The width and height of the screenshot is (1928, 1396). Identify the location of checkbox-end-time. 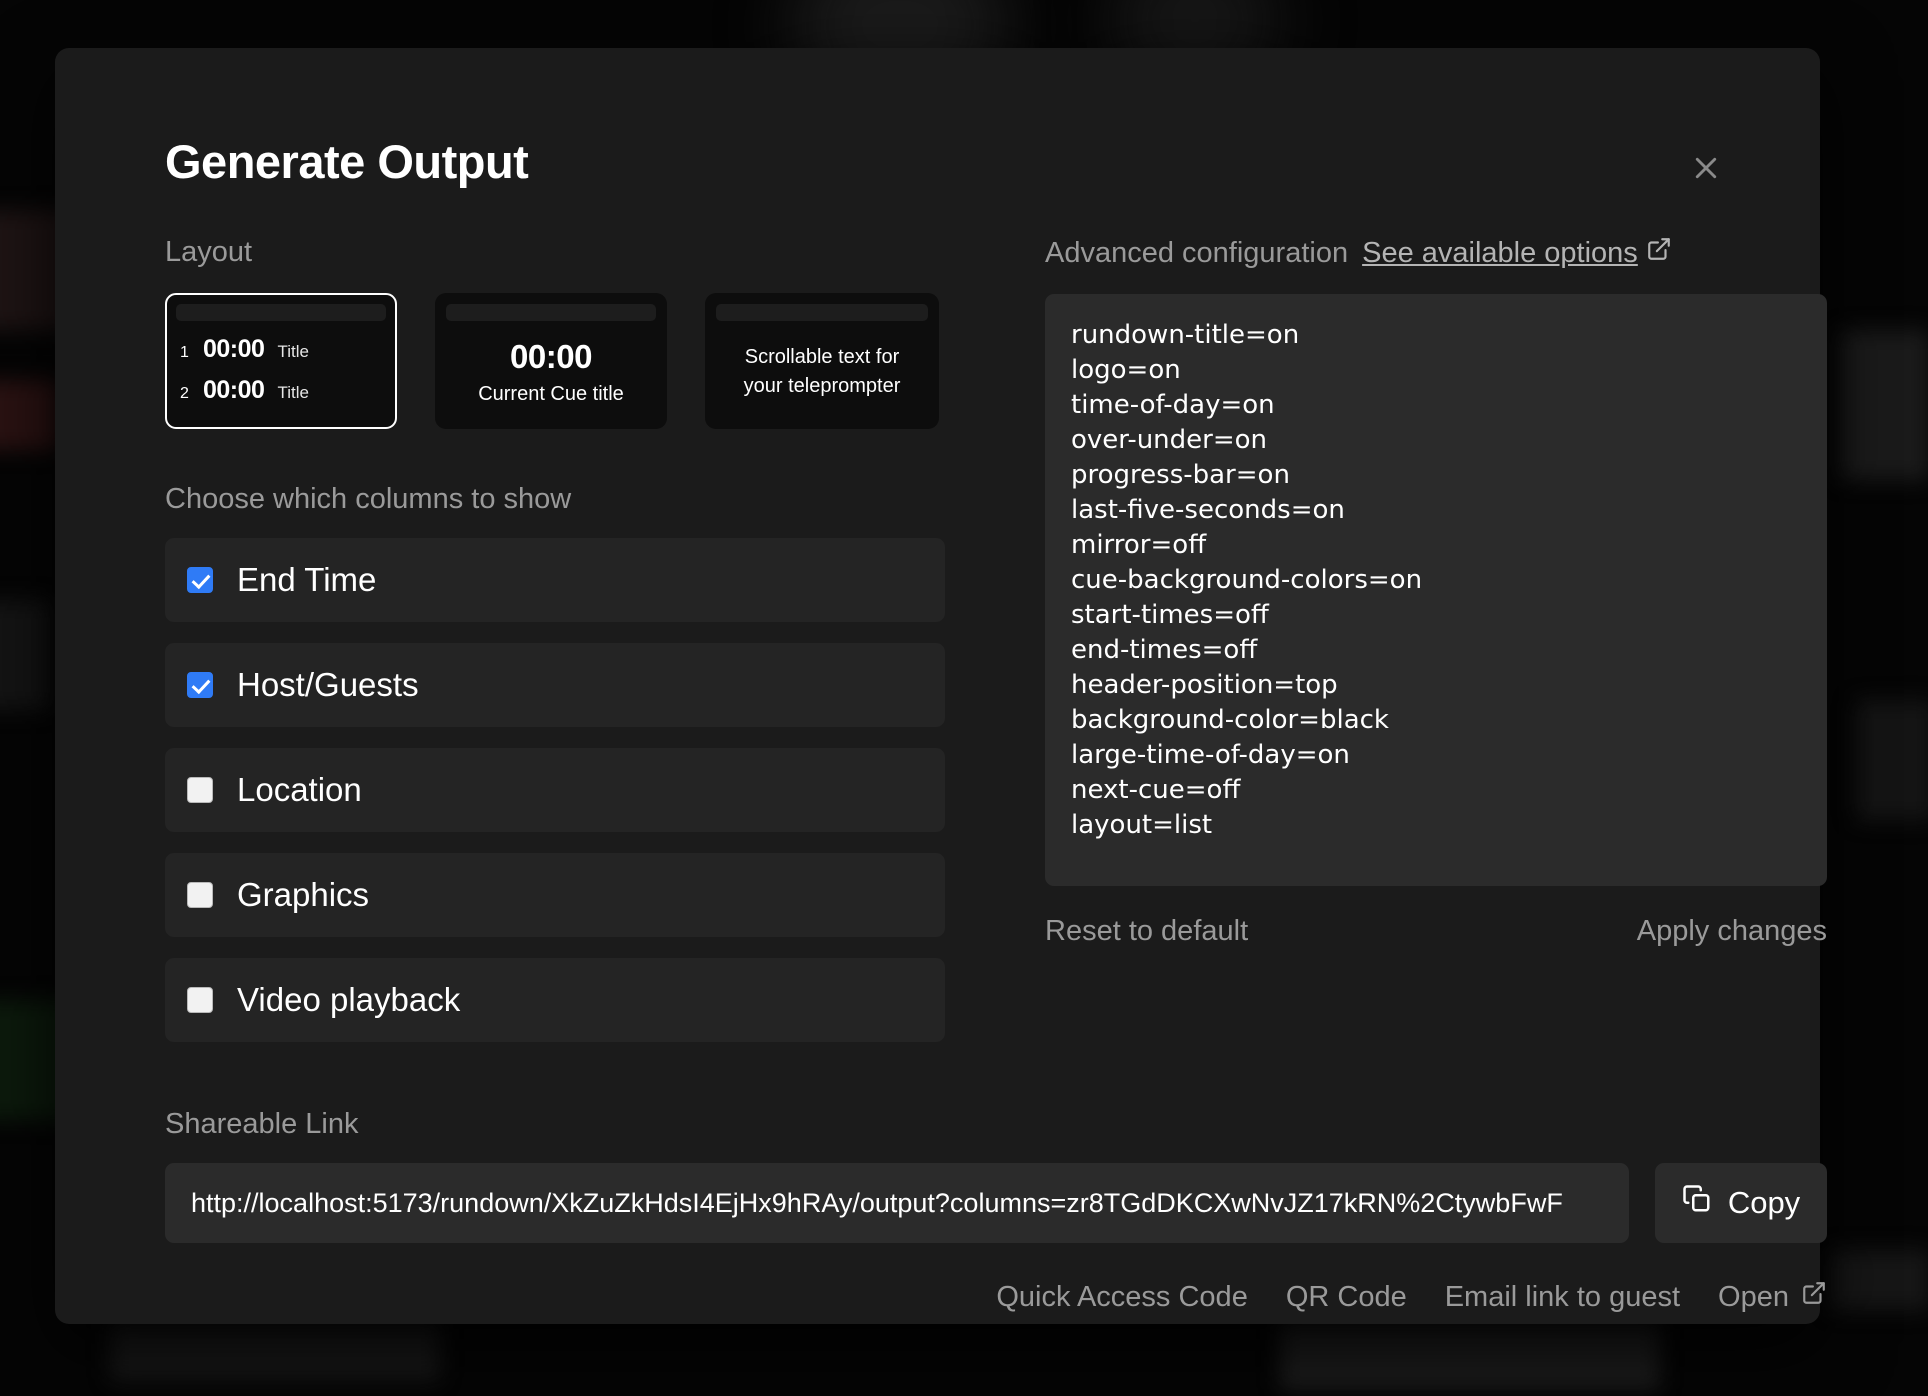
(200, 580).